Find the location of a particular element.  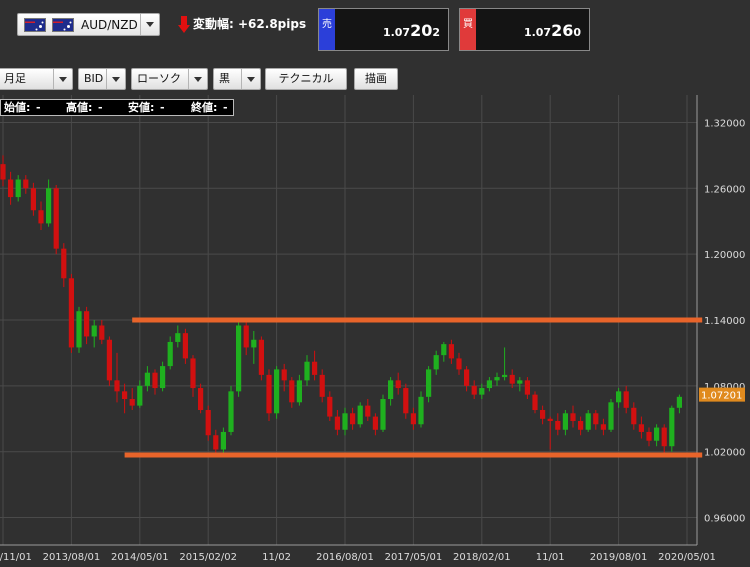

chart-type-select: ローソク is located at coordinates (169, 79).